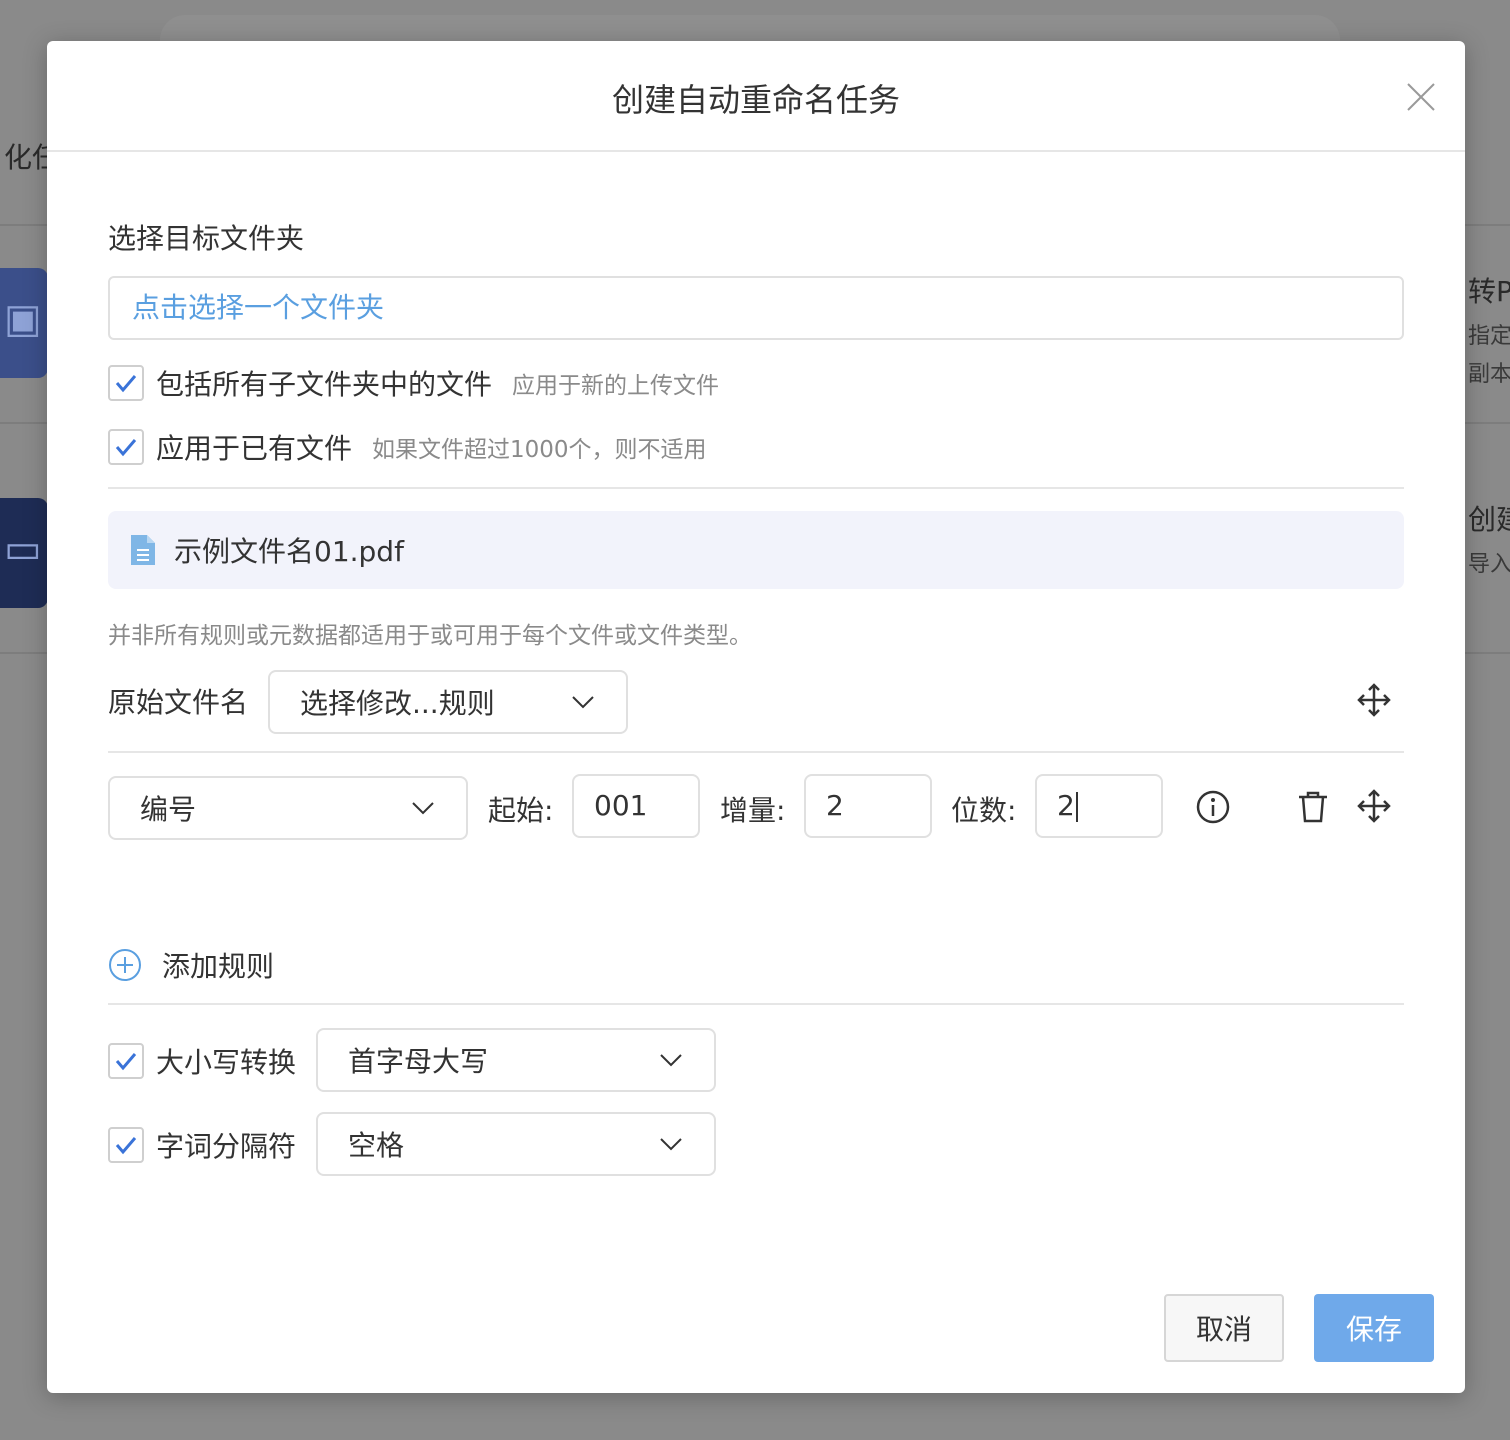 This screenshot has height=1440, width=1510. I want to click on preview-filename: 示例文件名01.pdf, so click(289, 551).